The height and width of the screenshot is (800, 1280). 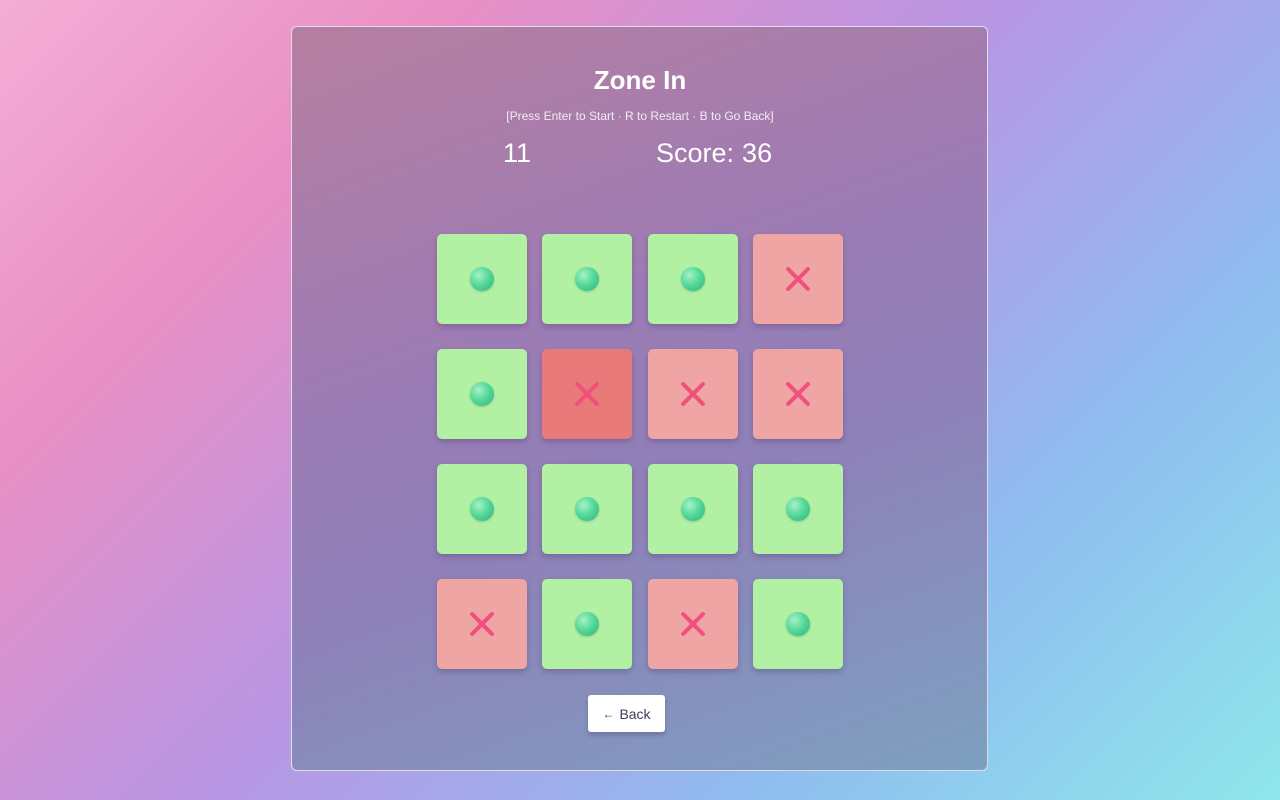 I want to click on tile-r1-c4, so click(x=798, y=279).